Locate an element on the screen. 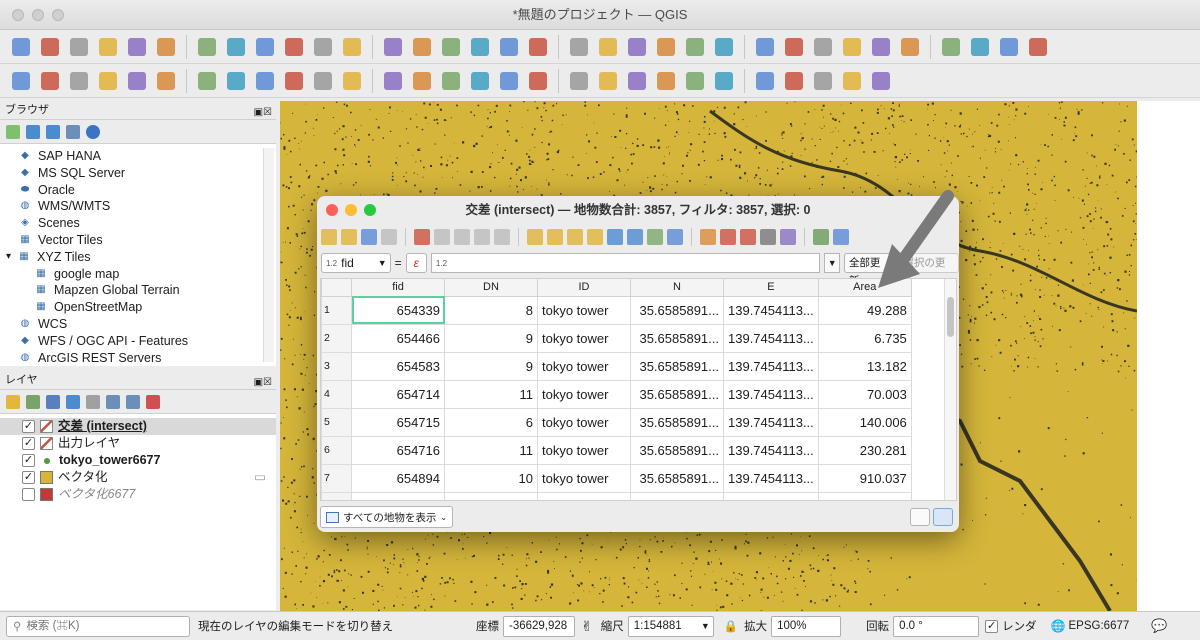  multi-edit-icon is located at coordinates (349, 237).